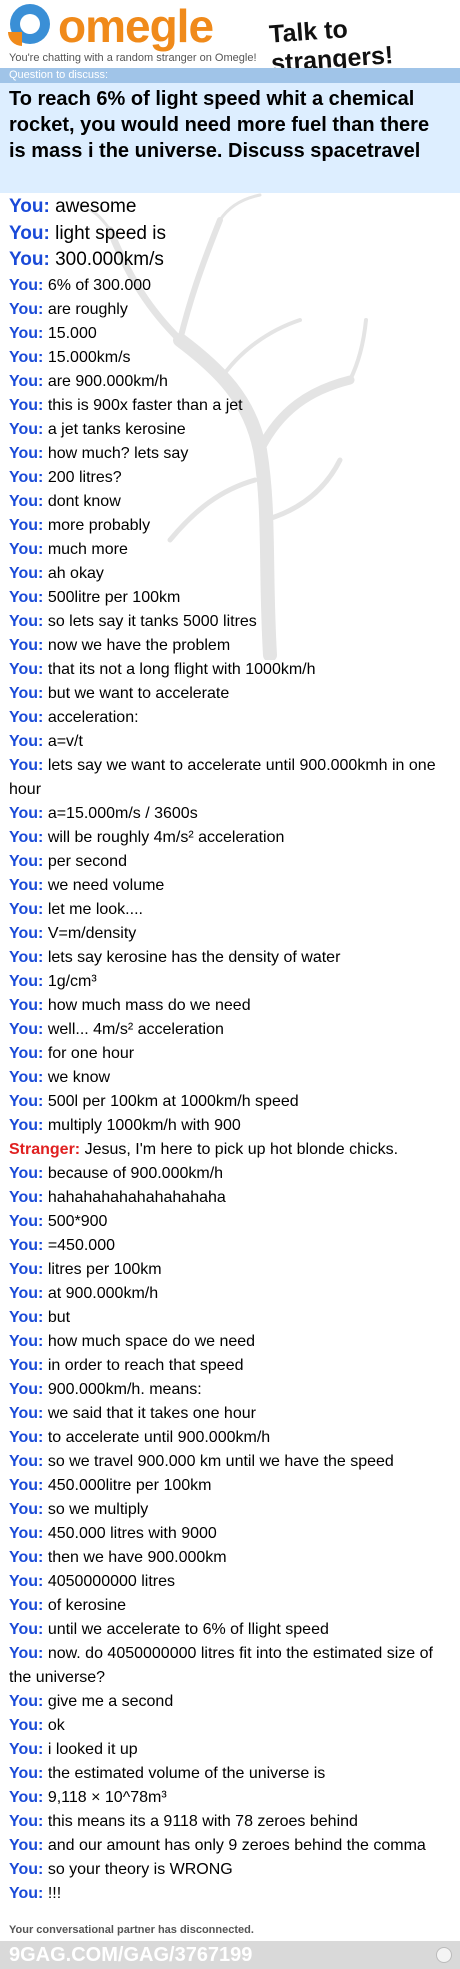 Image resolution: width=460 pixels, height=1969 pixels. What do you see at coordinates (232, 1174) in the screenshot?
I see `chat-message: You: because of 900.000km/h` at bounding box center [232, 1174].